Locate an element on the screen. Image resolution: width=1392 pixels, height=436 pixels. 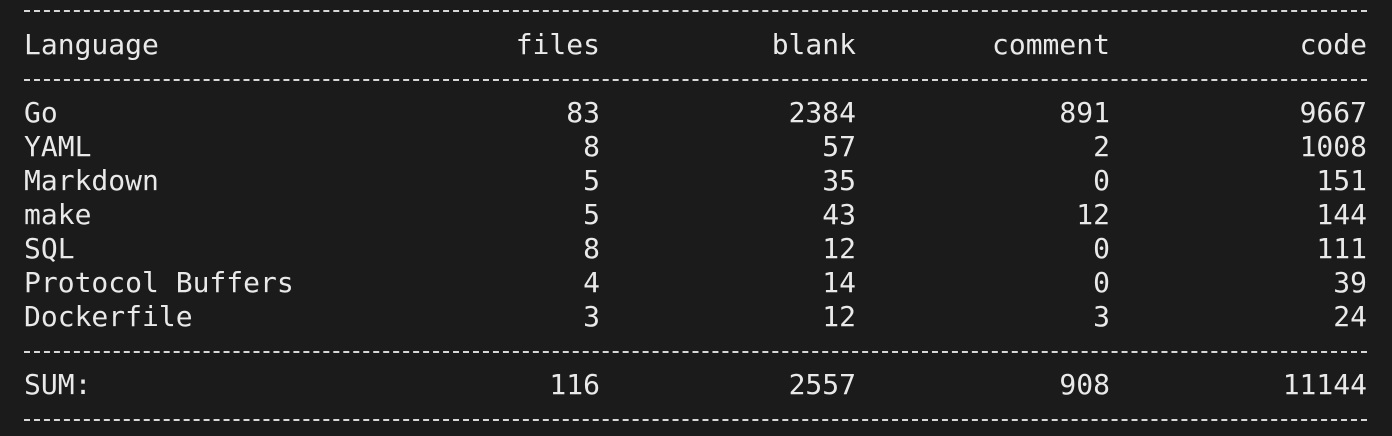
sum-comment: 908 is located at coordinates (1084, 384).